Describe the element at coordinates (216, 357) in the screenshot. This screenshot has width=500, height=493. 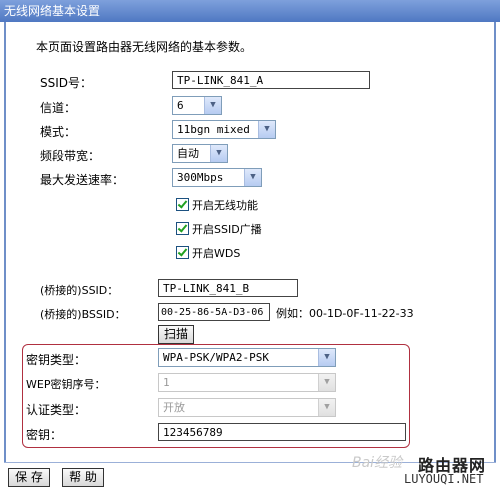
I see `key-type-value: WPA-PSK/WPA2-PSK` at that location.